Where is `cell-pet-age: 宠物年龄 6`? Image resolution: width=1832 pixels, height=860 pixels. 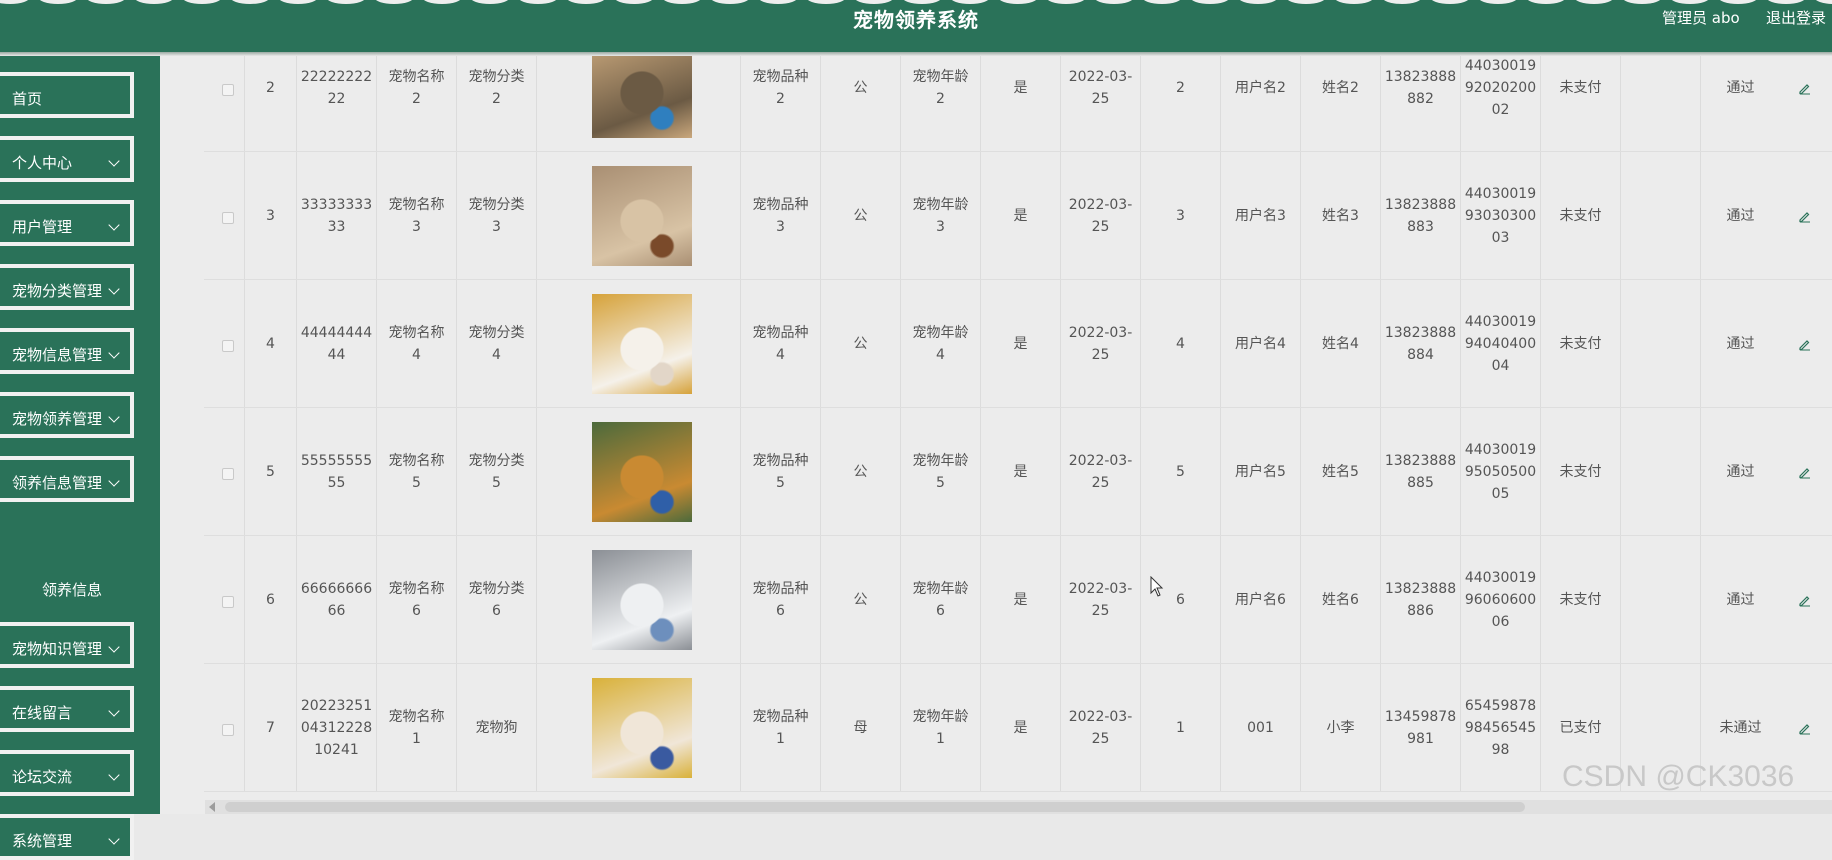 cell-pet-age: 宠物年龄 6 is located at coordinates (940, 600).